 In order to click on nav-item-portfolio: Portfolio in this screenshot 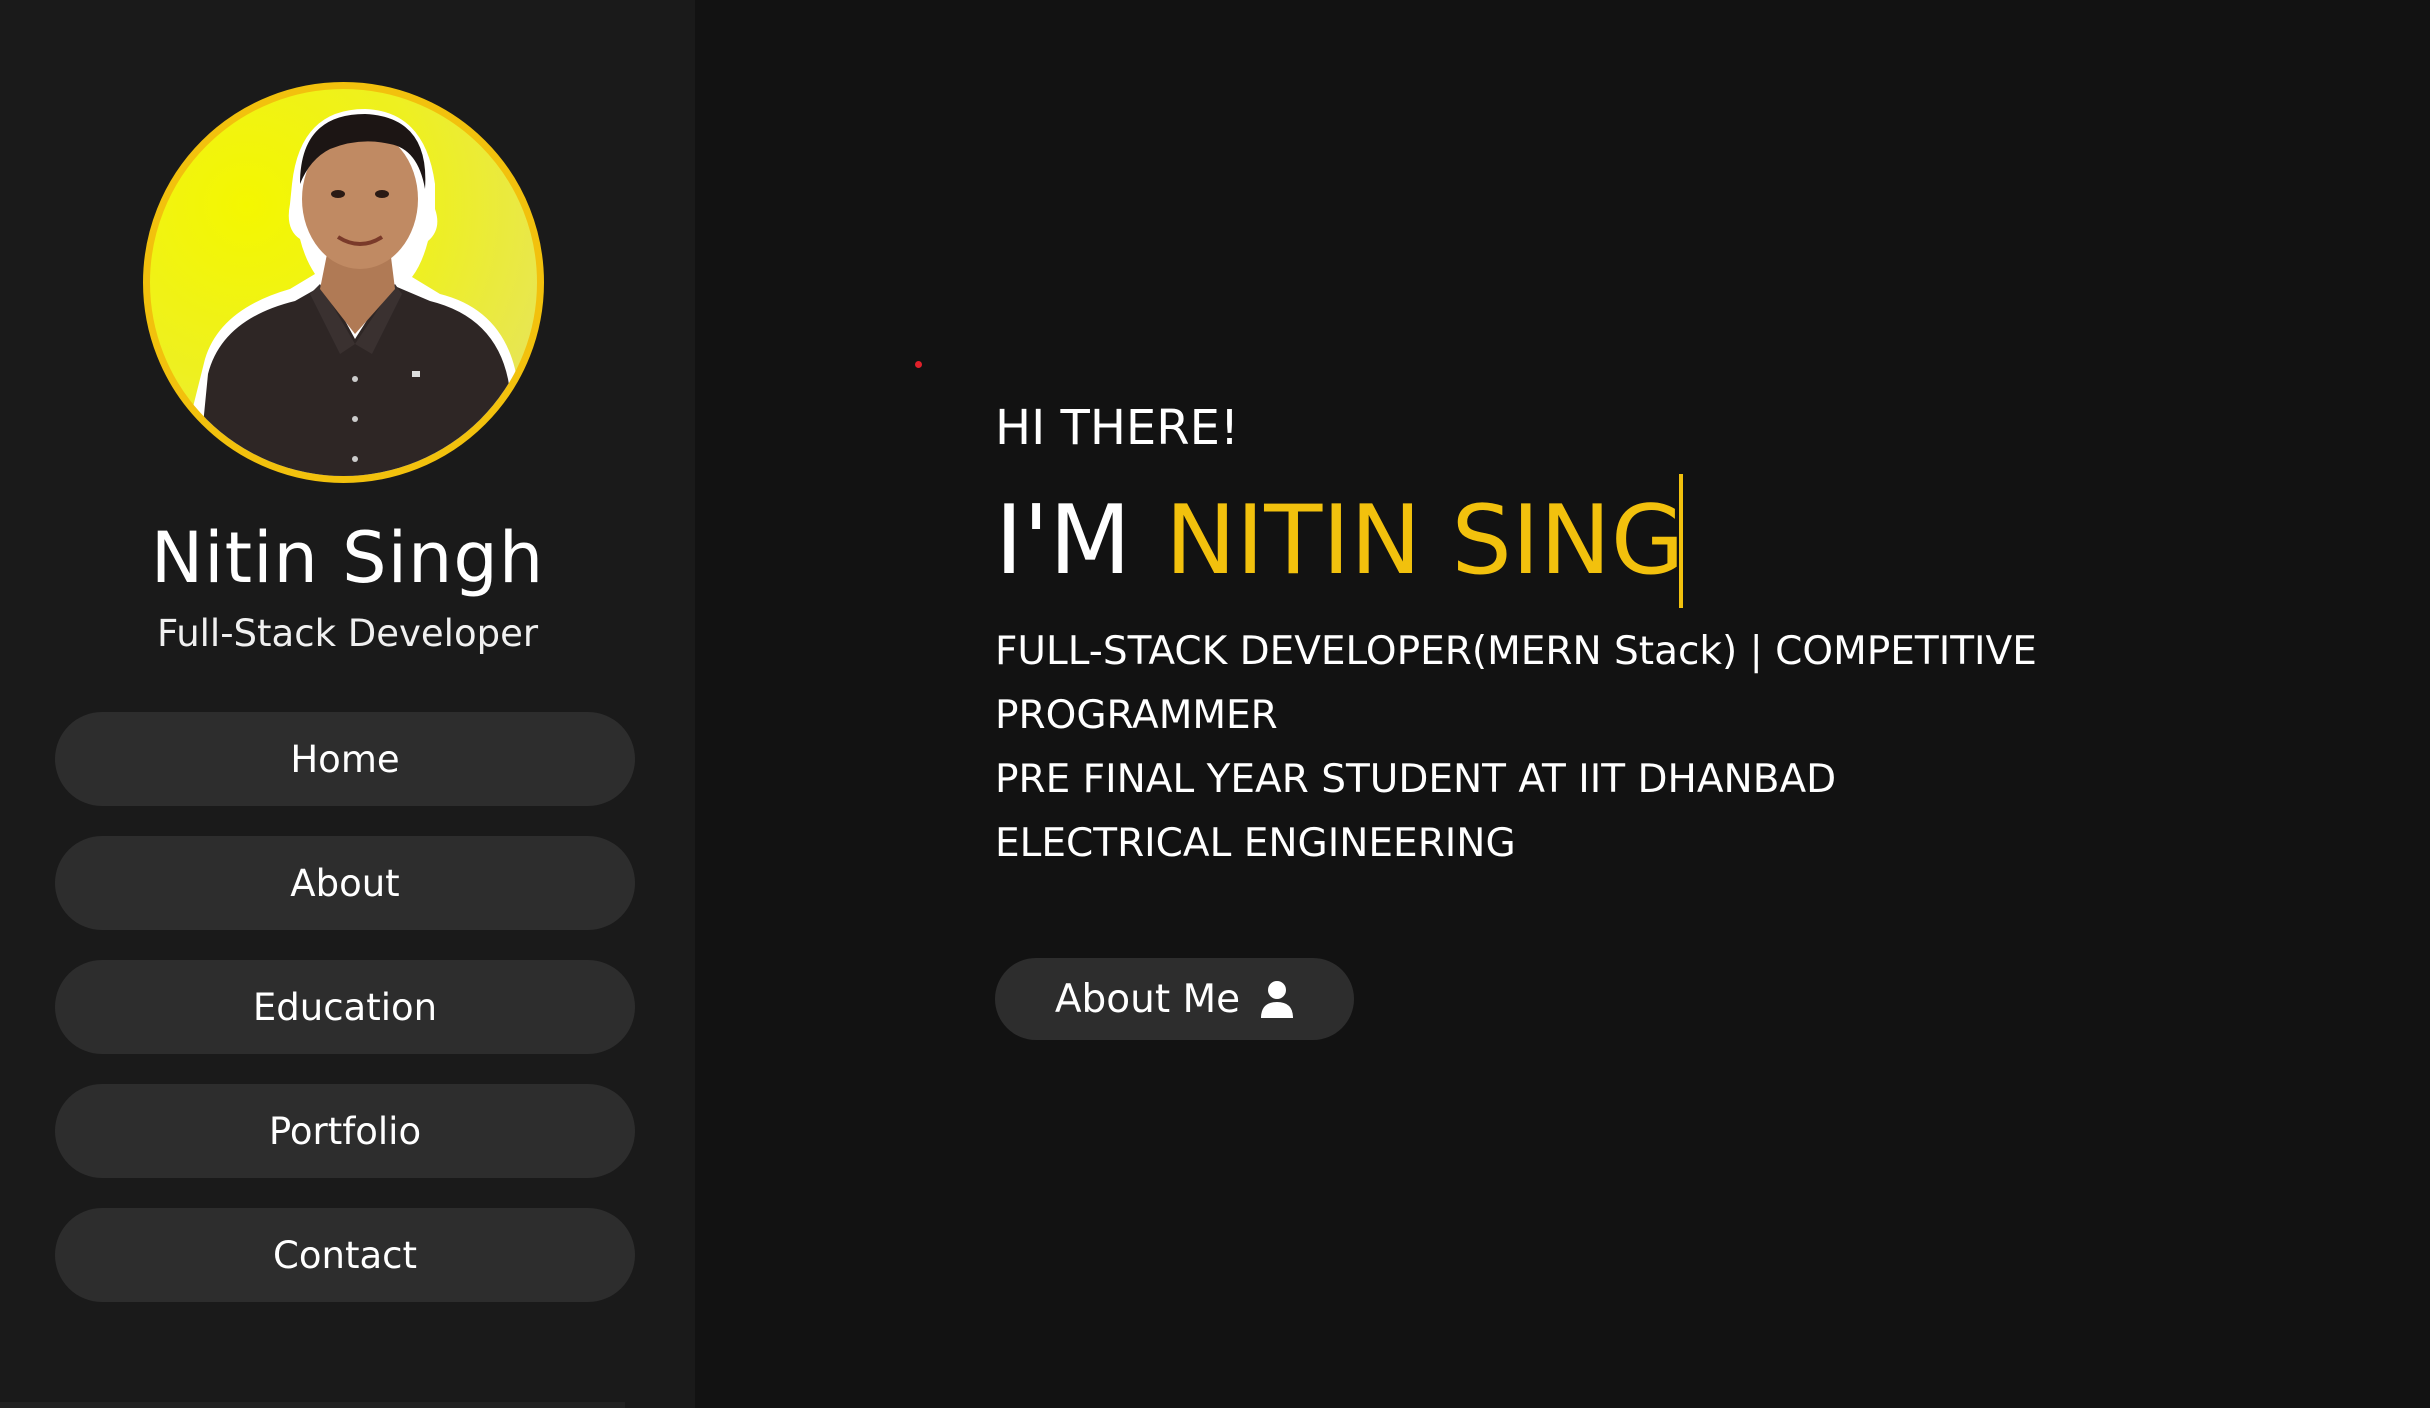, I will do `click(345, 1131)`.